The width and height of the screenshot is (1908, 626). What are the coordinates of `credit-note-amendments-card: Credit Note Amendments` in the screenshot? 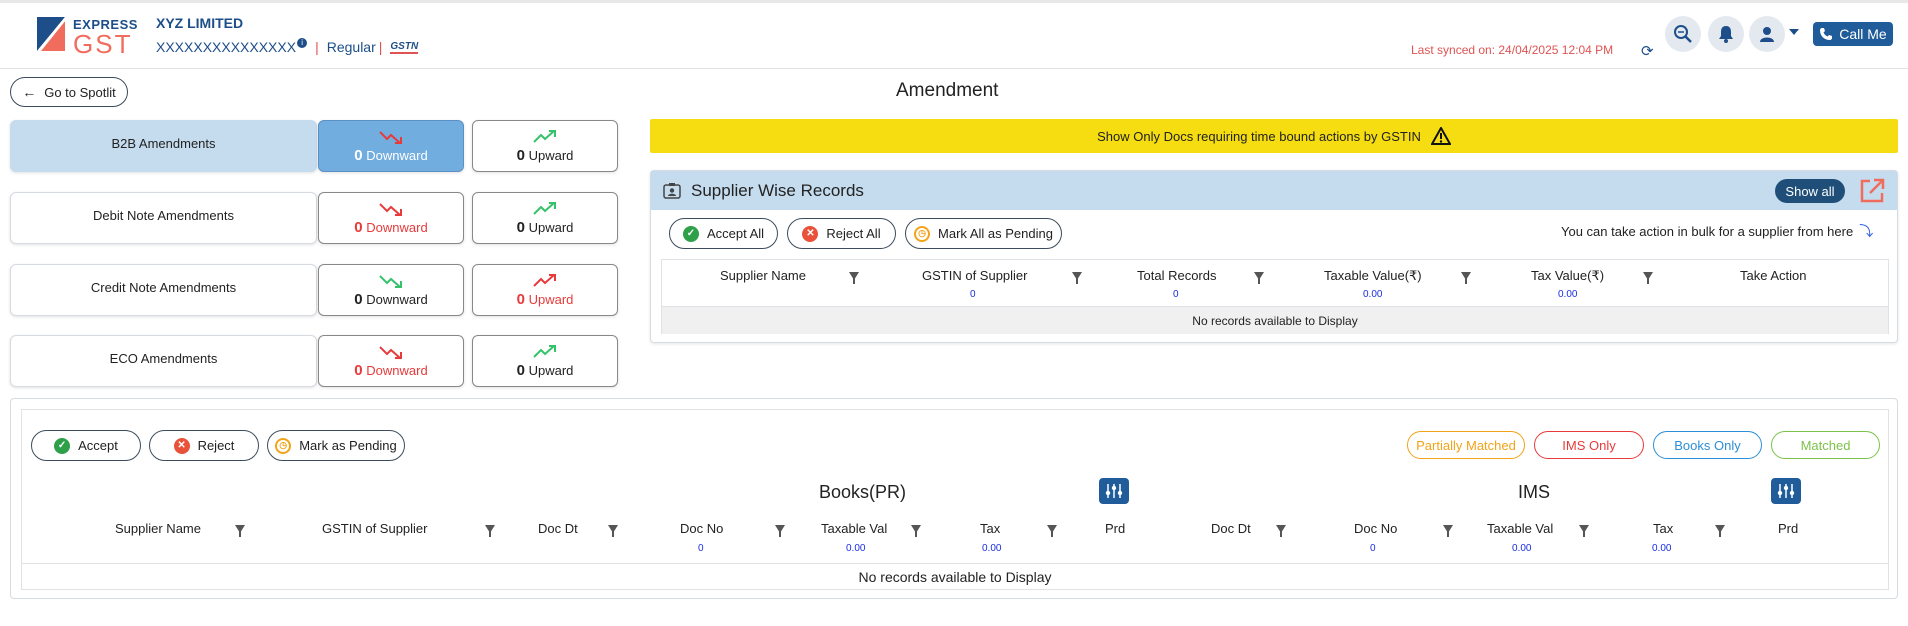 It's located at (163, 290).